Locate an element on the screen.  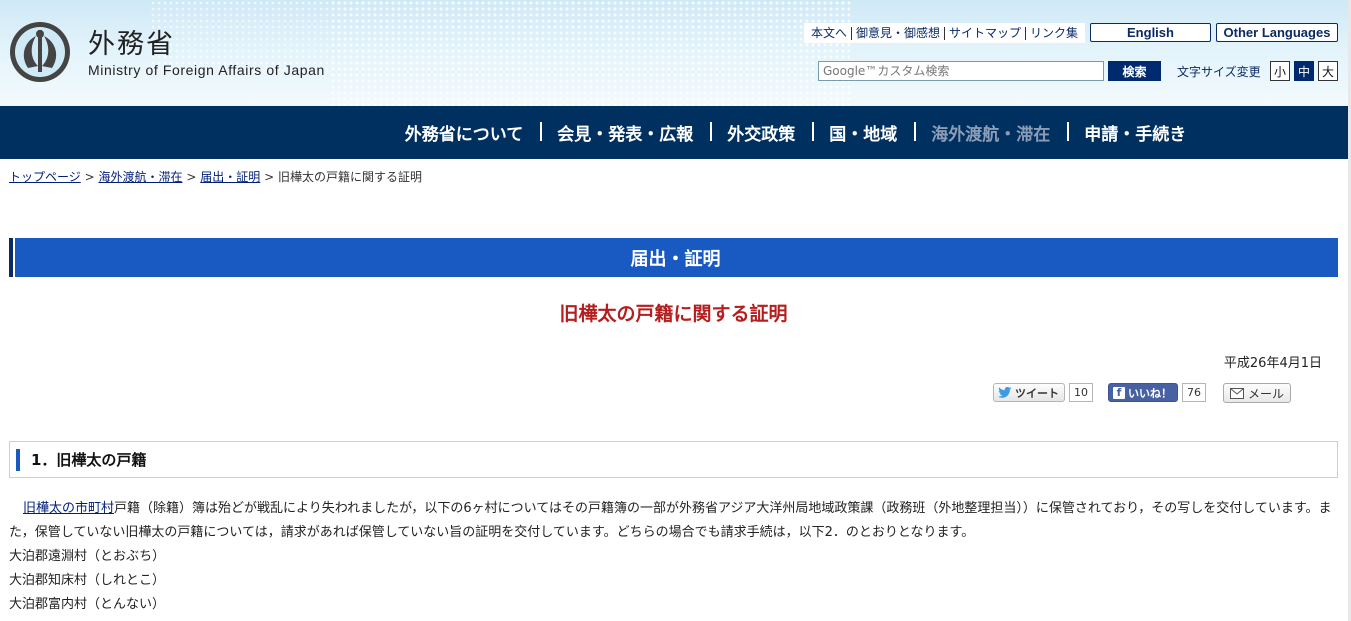
util-link-links: リンク集 is located at coordinates (1053, 33).